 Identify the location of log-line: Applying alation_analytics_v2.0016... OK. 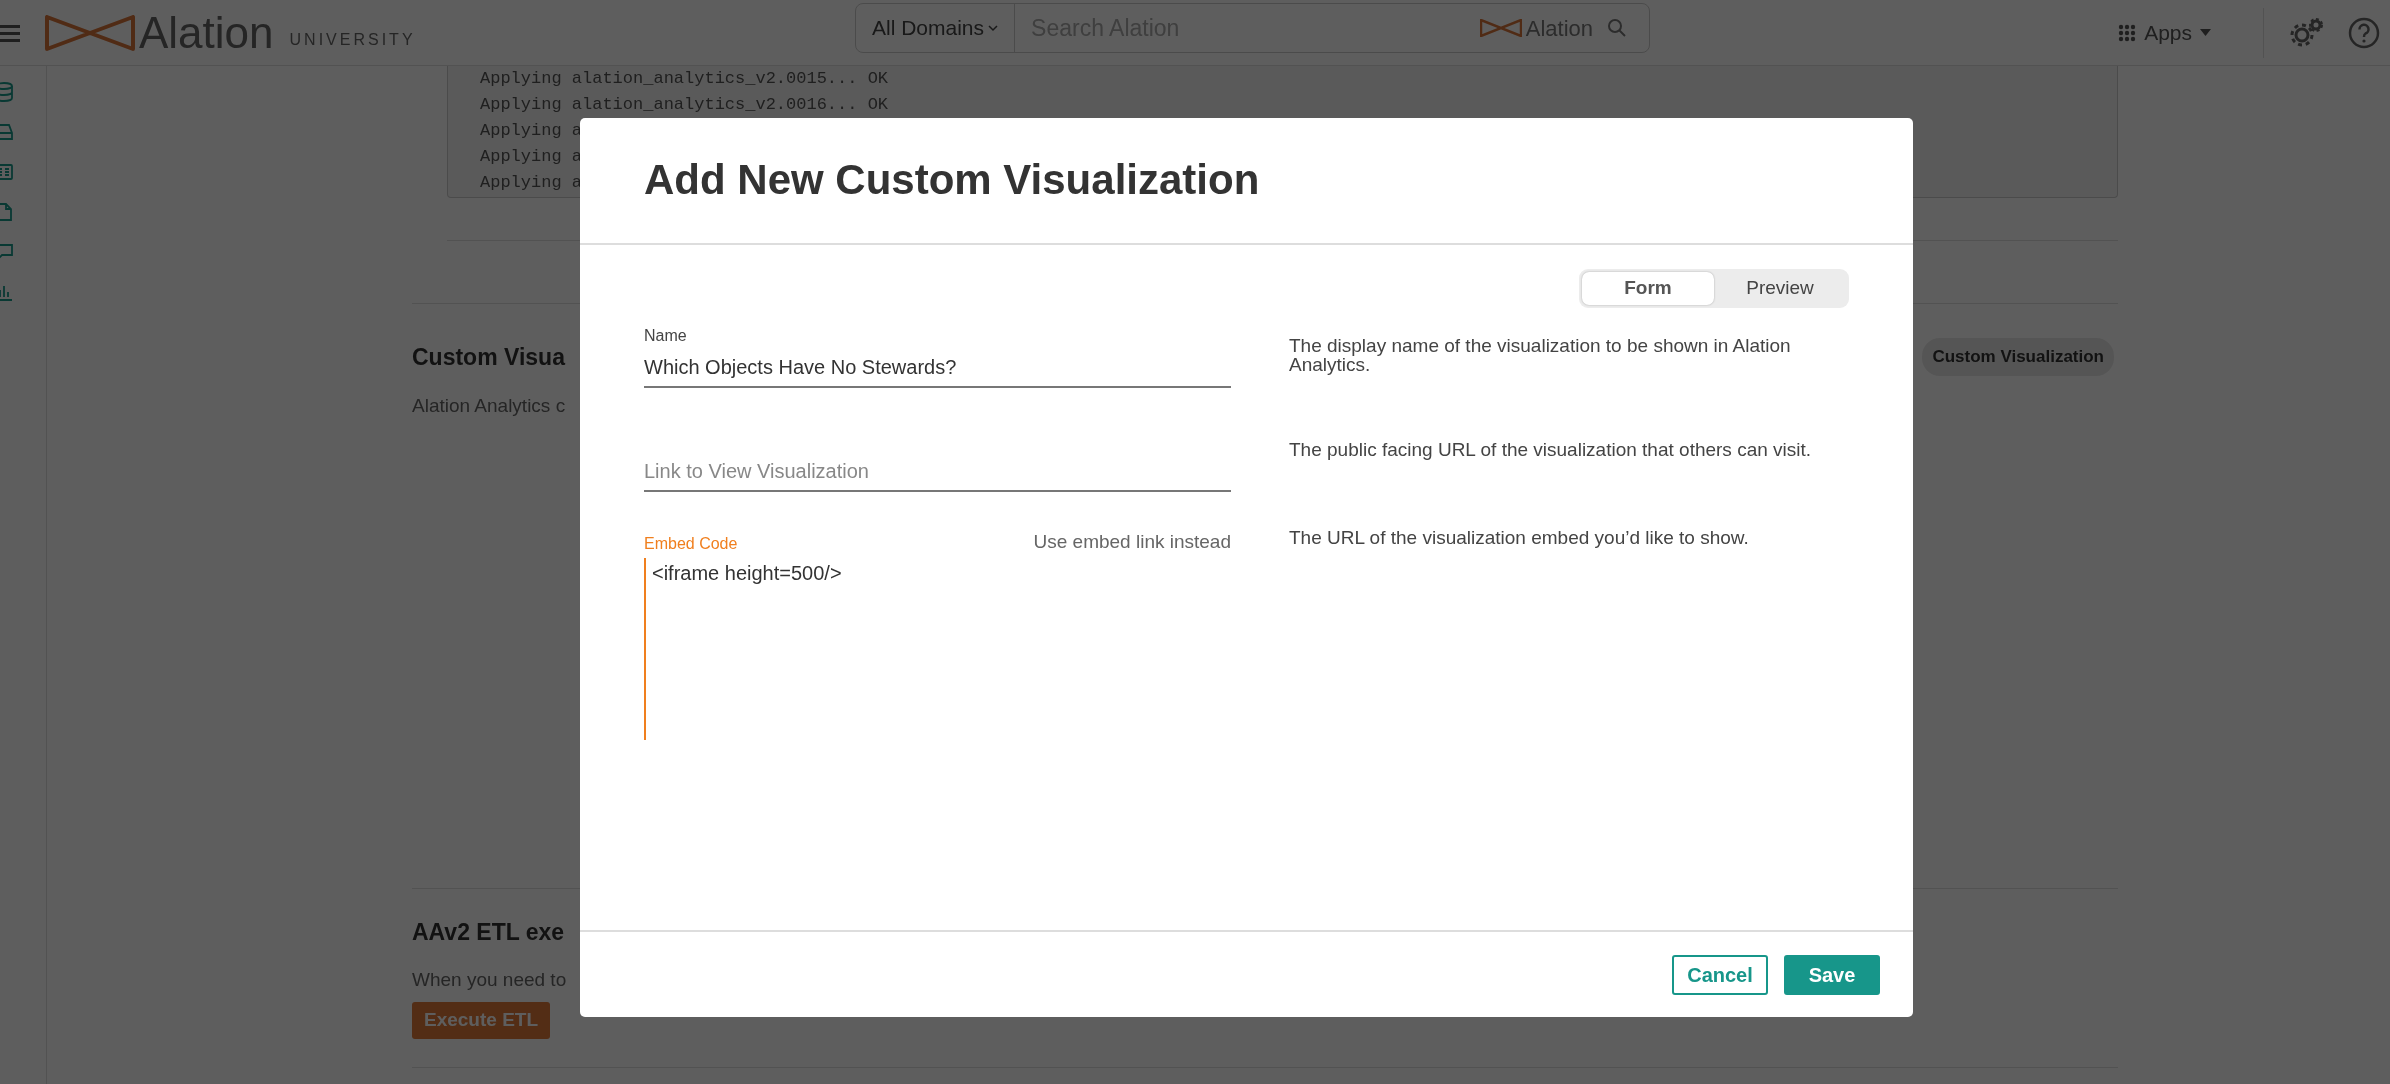
(684, 105).